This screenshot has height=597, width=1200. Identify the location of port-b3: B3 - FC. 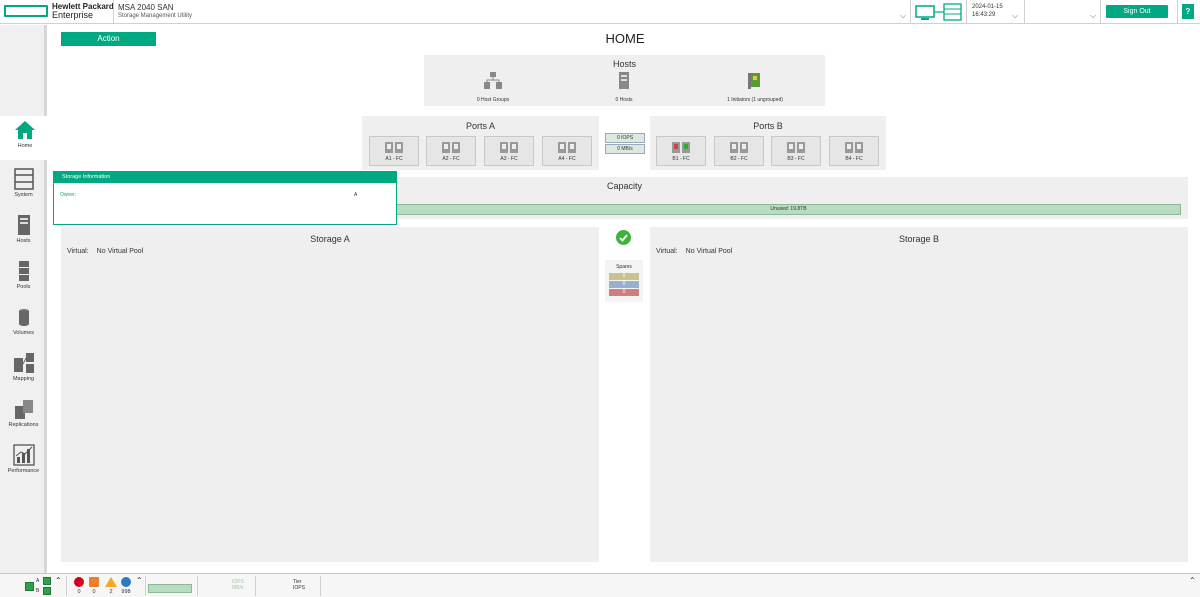
(796, 151).